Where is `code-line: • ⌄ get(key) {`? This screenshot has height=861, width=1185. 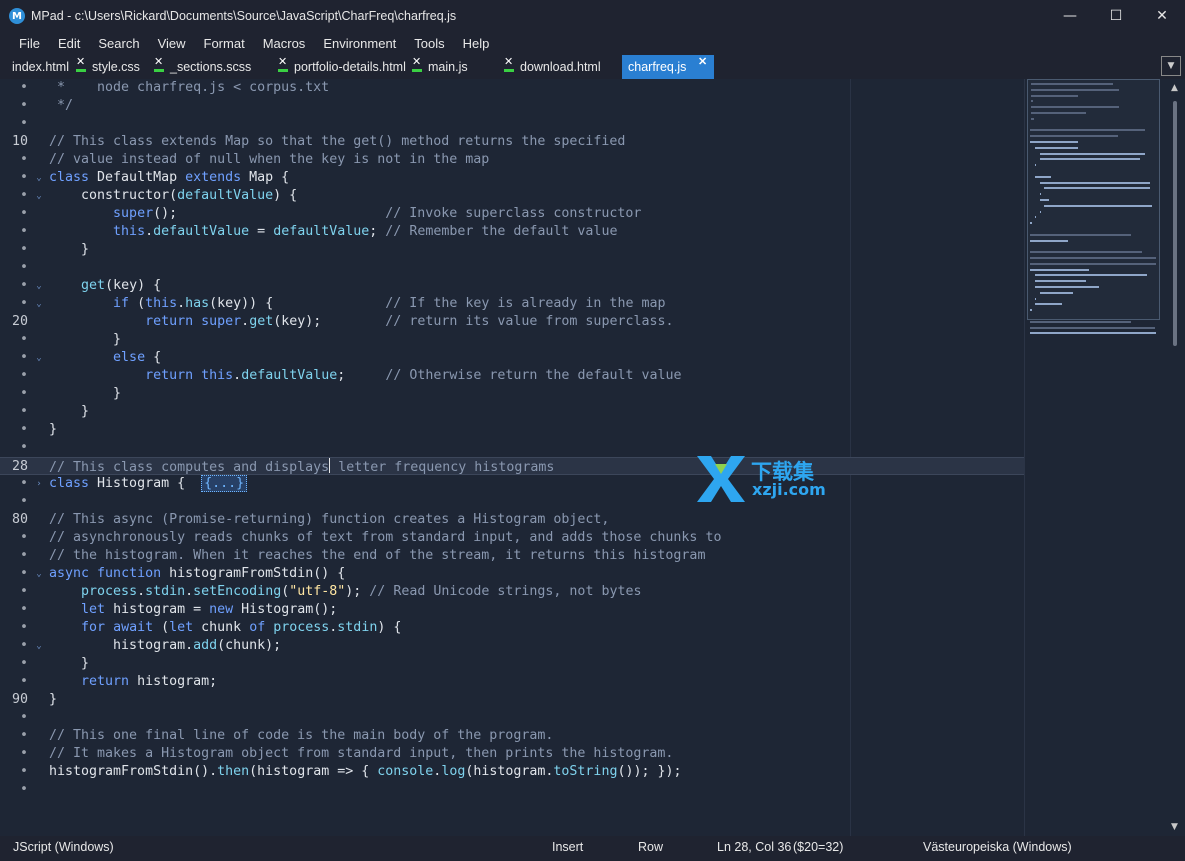 code-line: • ⌄ get(key) { is located at coordinates (512, 286).